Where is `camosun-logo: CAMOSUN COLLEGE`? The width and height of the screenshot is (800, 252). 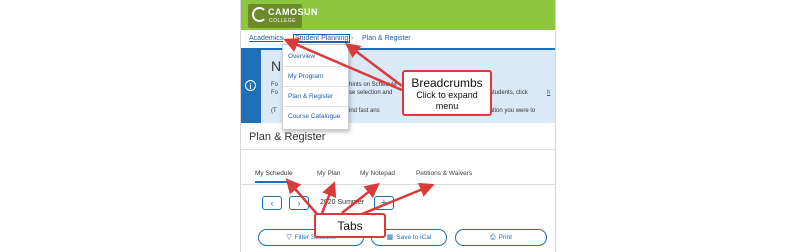
camosun-logo: CAMOSUN COLLEGE is located at coordinates (283, 16).